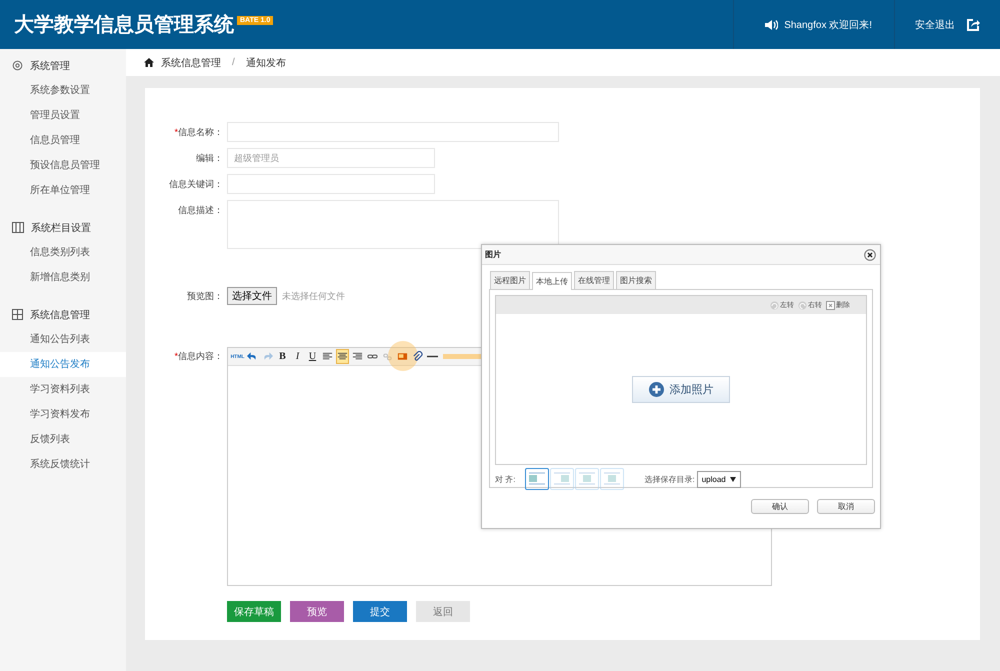 The image size is (1000, 671). I want to click on dialog-tab: 图片搜索, so click(636, 280).